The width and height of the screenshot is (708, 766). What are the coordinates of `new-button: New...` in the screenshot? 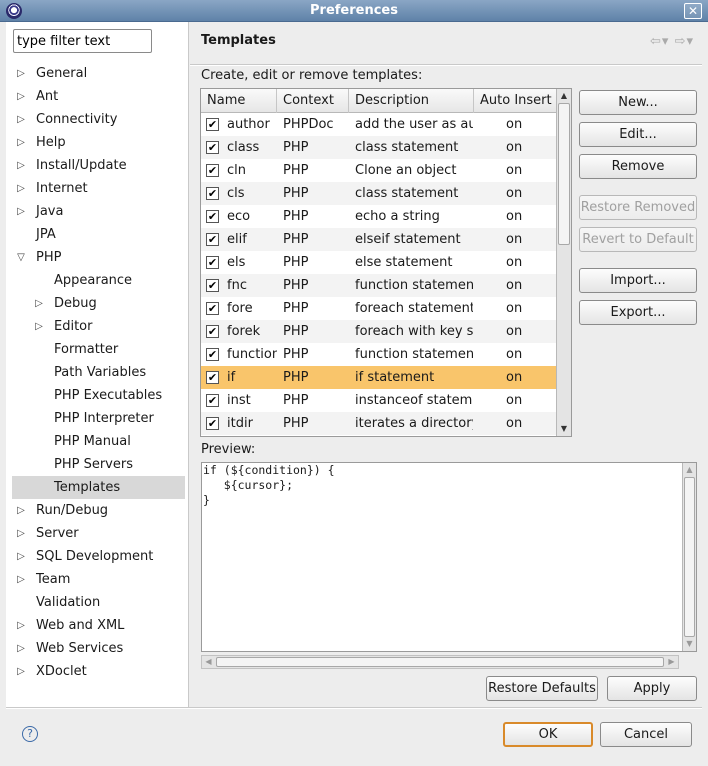 It's located at (638, 102).